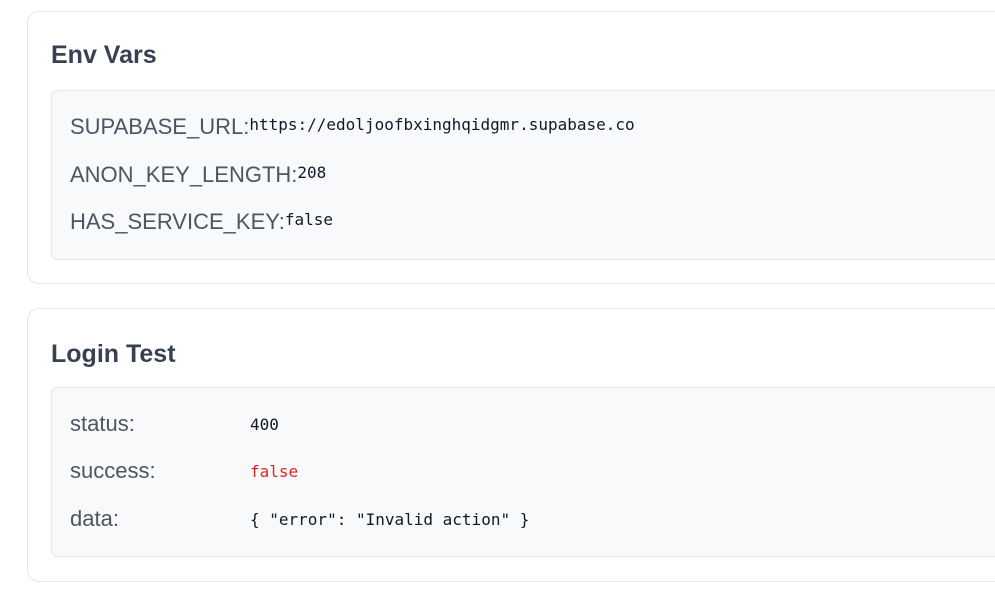 The width and height of the screenshot is (995, 590). Describe the element at coordinates (102, 423) in the screenshot. I see `login-label: status:` at that location.